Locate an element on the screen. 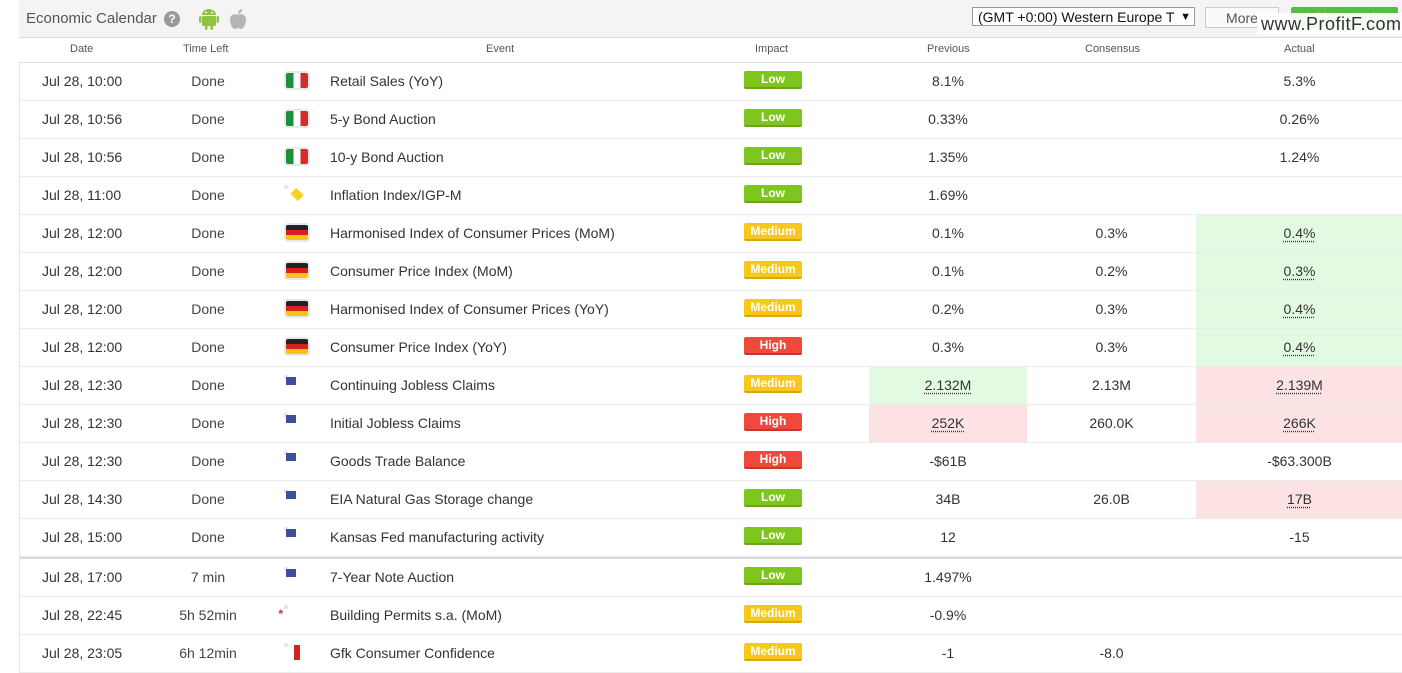  event-consensus: 0.3% is located at coordinates (1111, 347).